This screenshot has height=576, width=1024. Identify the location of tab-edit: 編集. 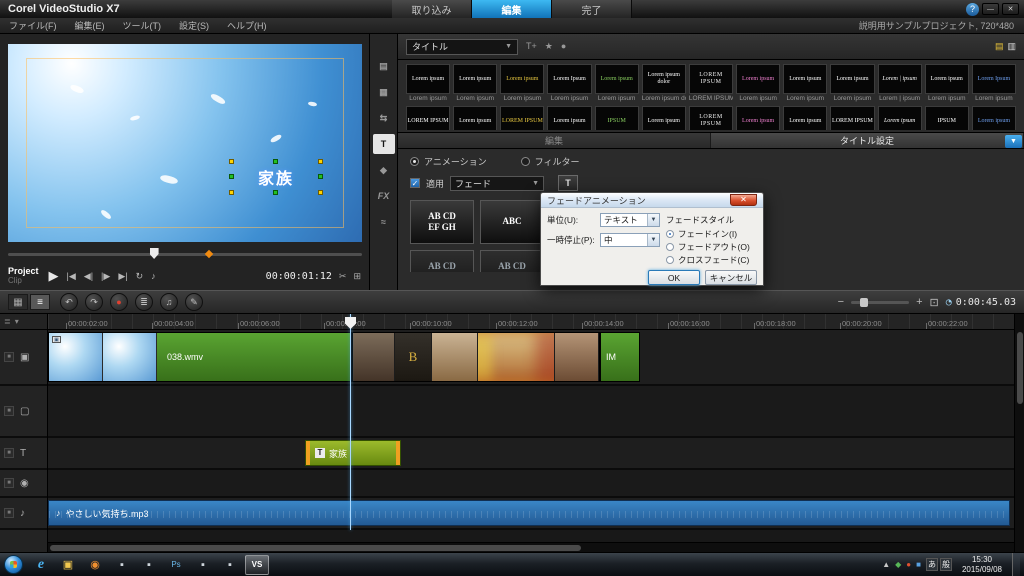
(512, 9).